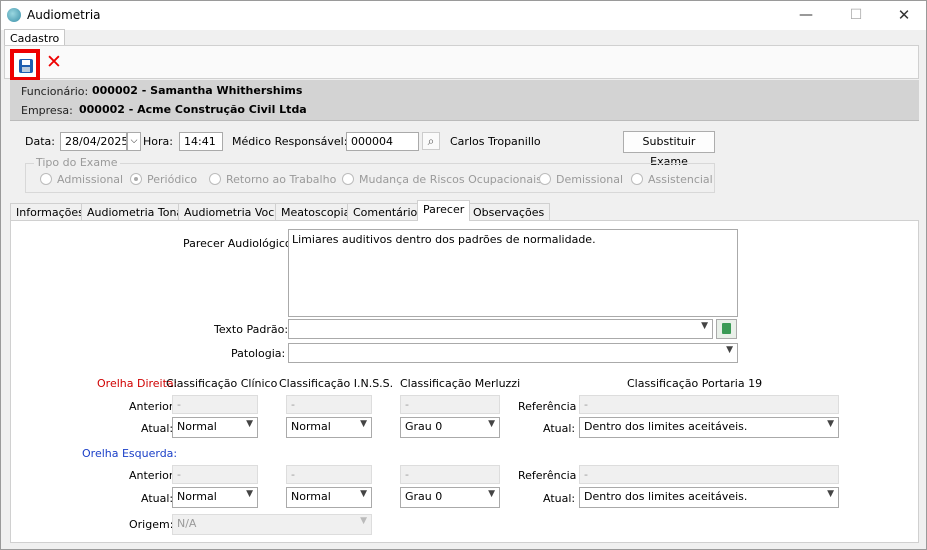 The height and width of the screenshot is (550, 927). Describe the element at coordinates (50, 211) in the screenshot. I see `tab-informacoes: Informações` at that location.